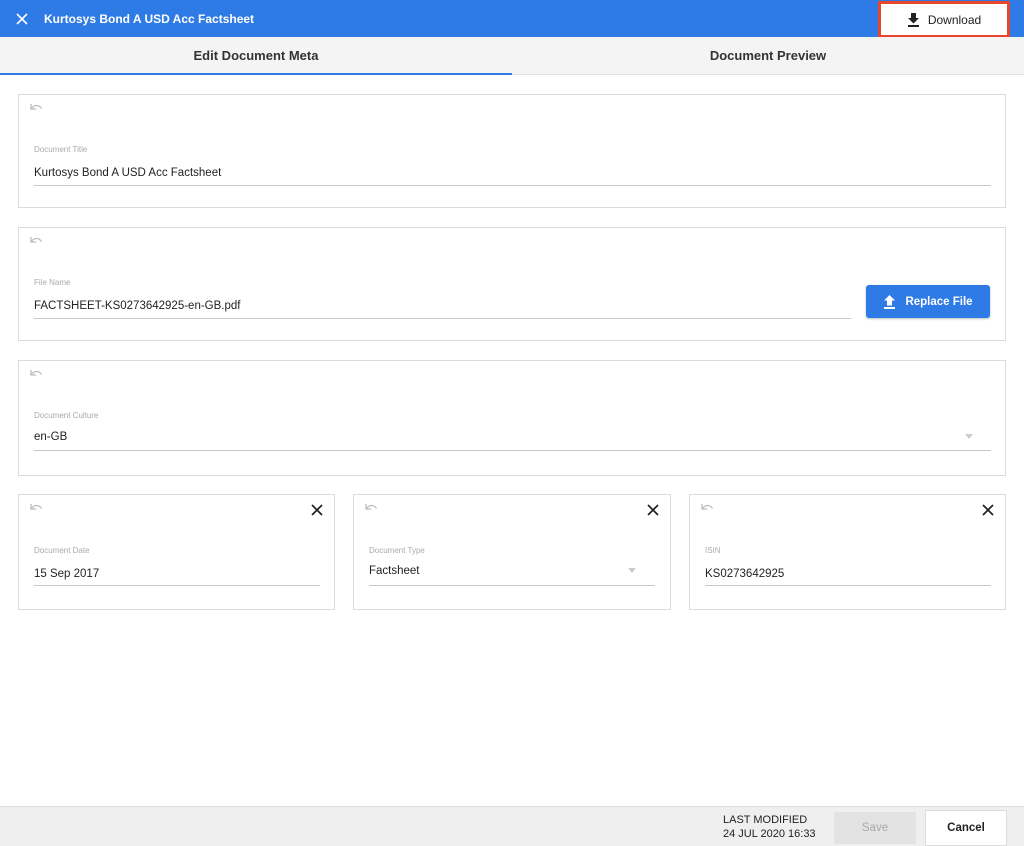 The image size is (1024, 846). I want to click on upload-icon, so click(890, 301).